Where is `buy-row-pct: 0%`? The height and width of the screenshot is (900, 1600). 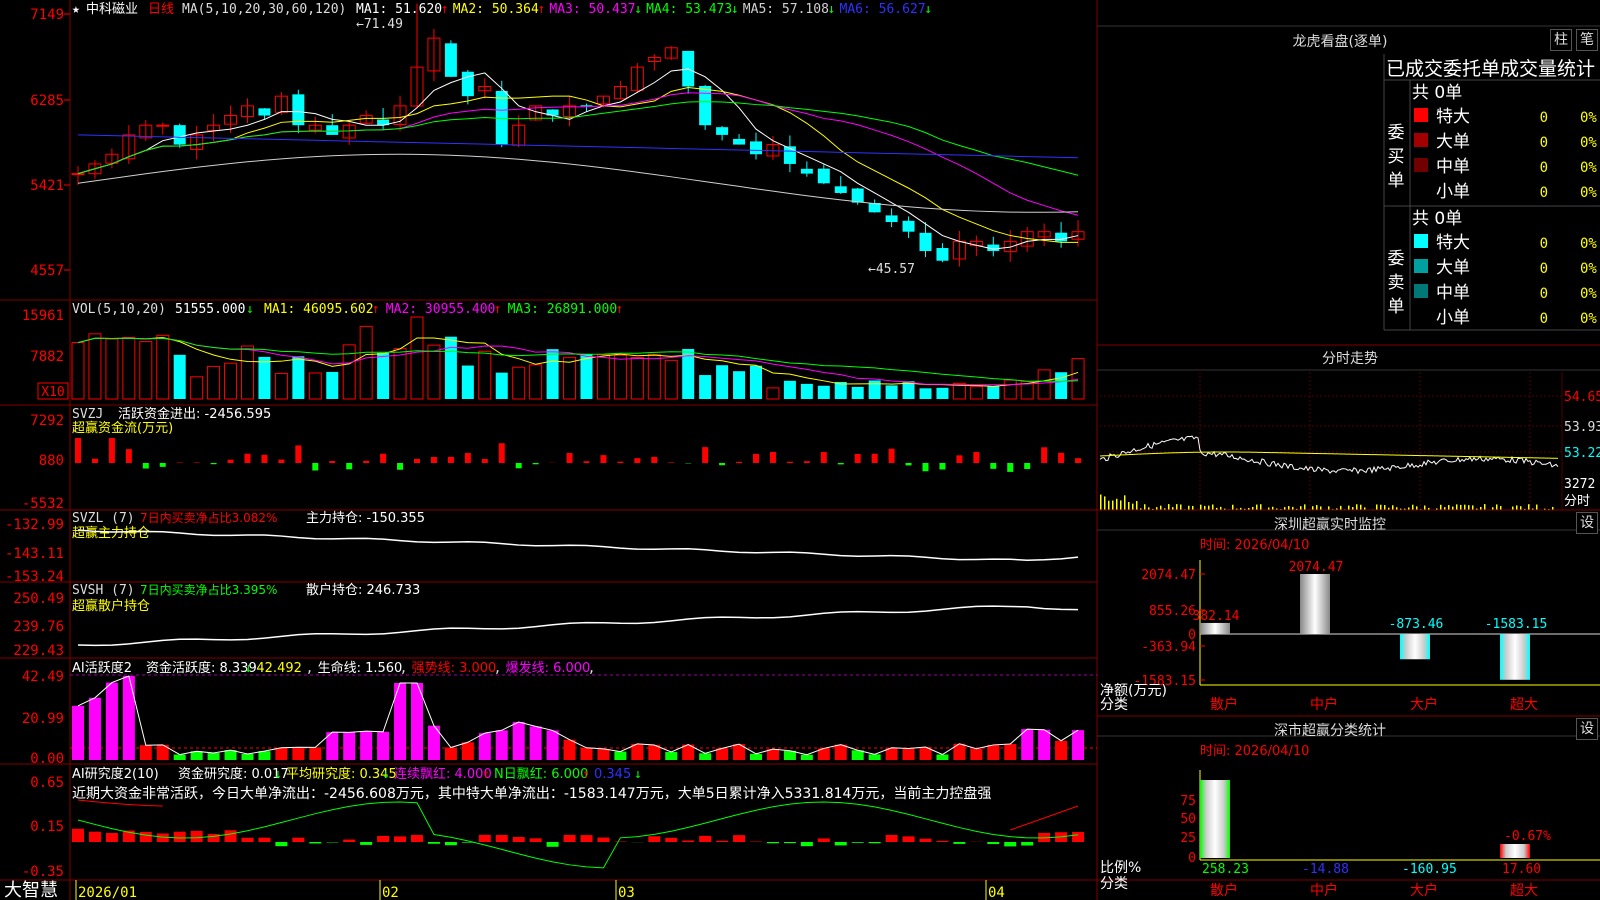
buy-row-pct: 0% is located at coordinates (1588, 193).